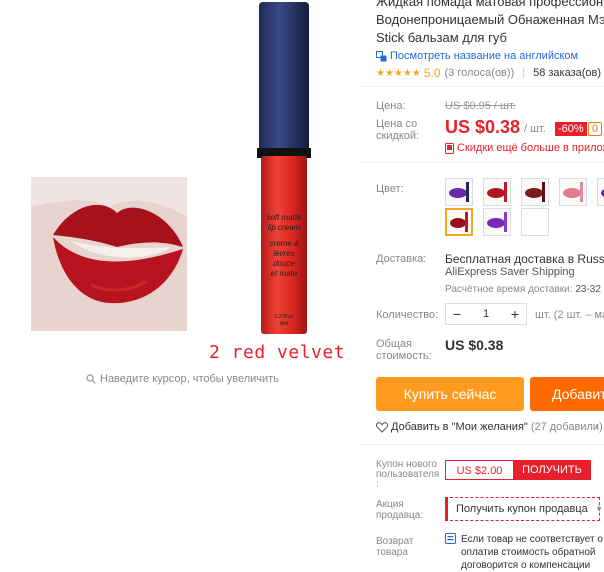 This screenshot has height=572, width=604. What do you see at coordinates (566, 427) in the screenshot?
I see `wishlist-count: (27 добавили)` at bounding box center [566, 427].